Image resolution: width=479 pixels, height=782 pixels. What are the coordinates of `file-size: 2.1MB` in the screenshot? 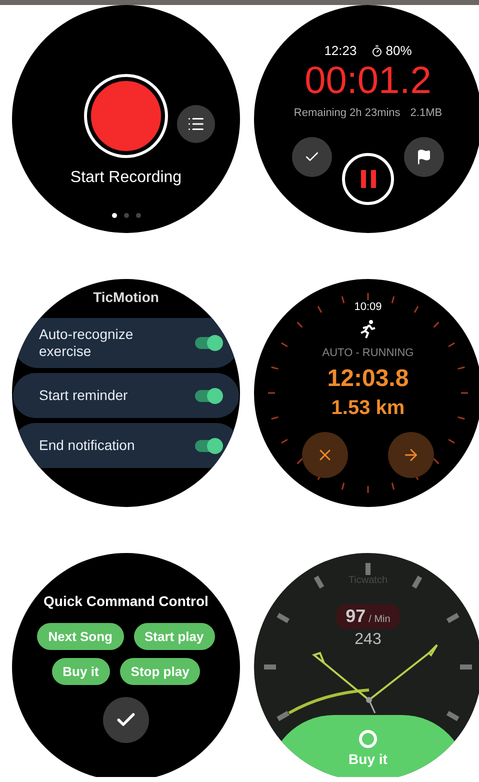 It's located at (426, 113).